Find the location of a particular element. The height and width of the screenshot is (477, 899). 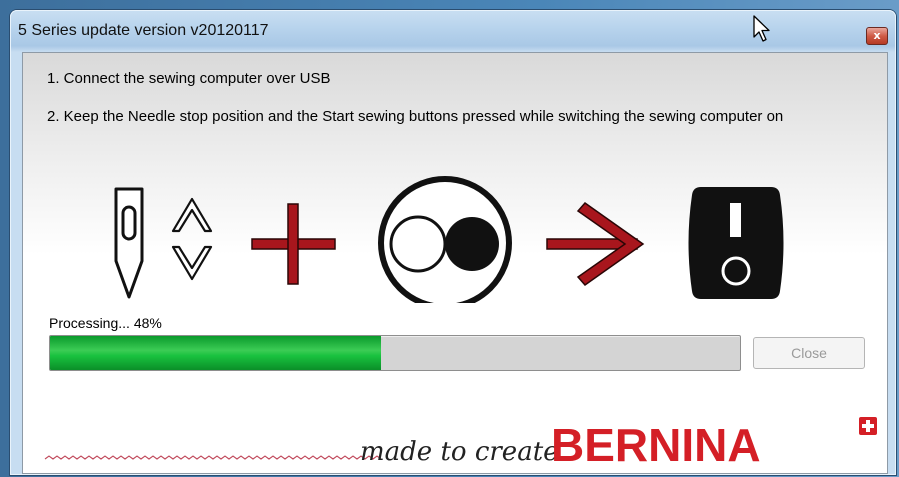

tagline-text: made to create is located at coordinates (459, 452).